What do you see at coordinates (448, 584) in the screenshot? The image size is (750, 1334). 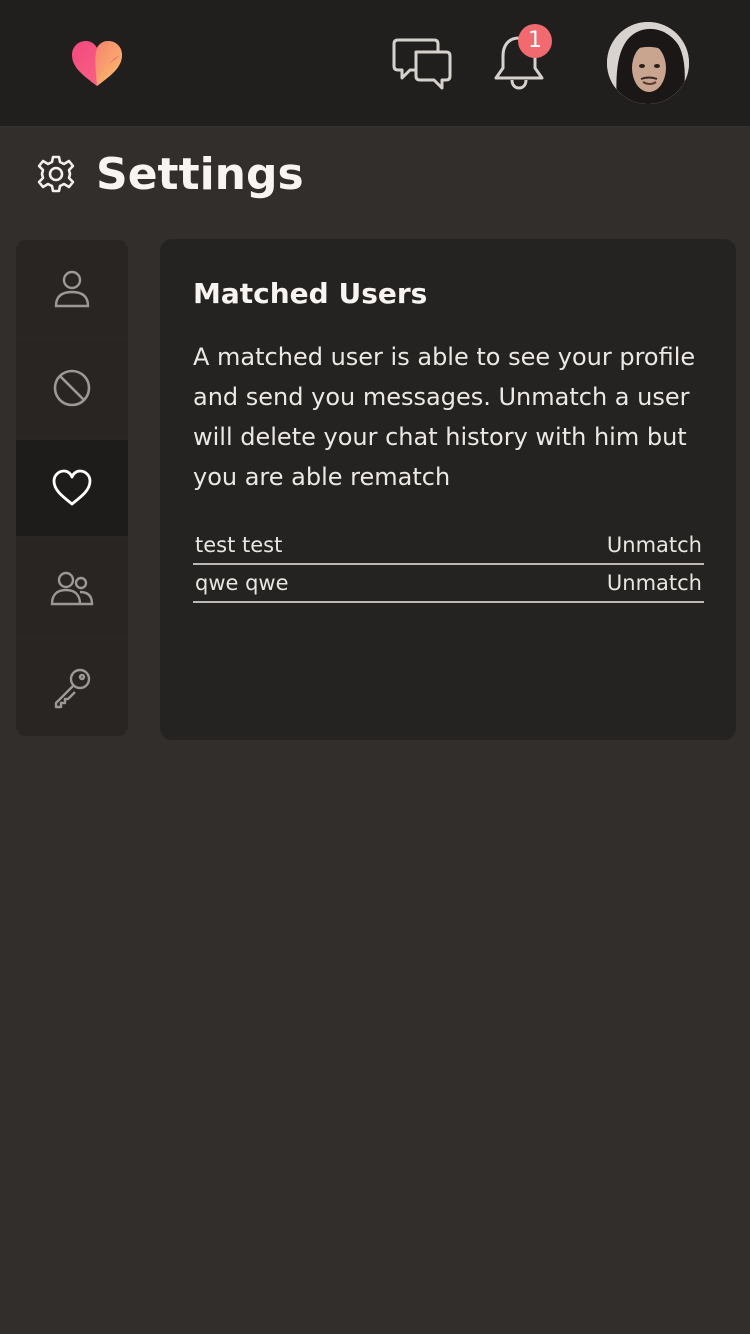 I see `table-row: qwe qwe Unmatch` at bounding box center [448, 584].